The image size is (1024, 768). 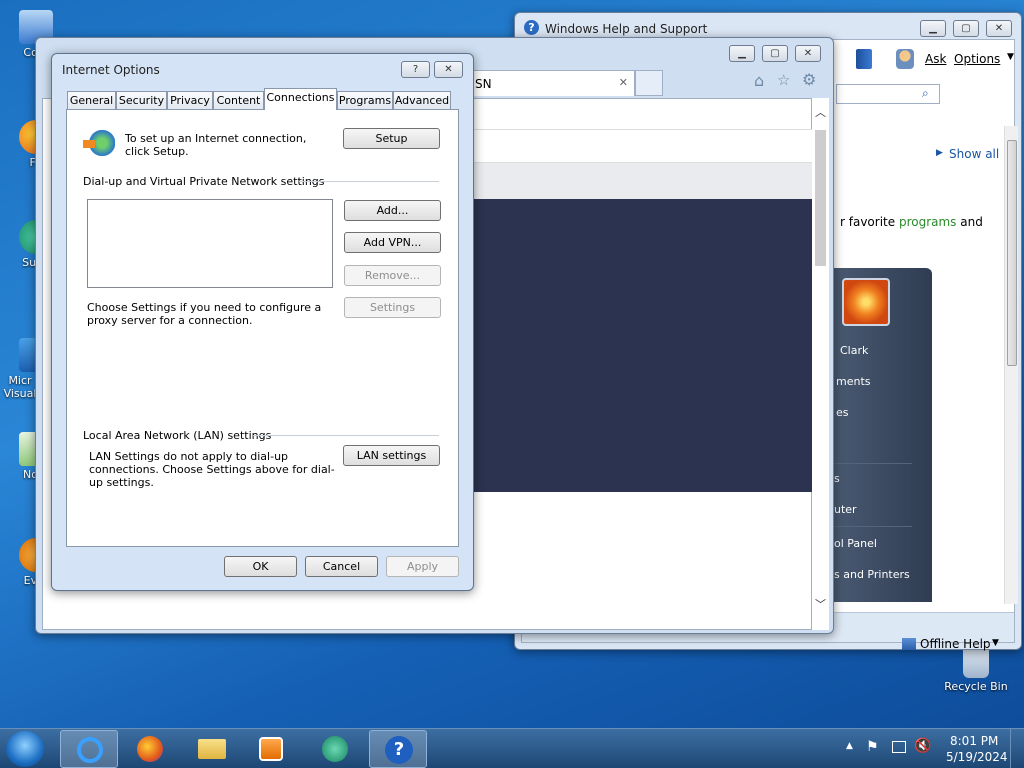 I want to click on tab-content: Content, so click(x=238, y=100).